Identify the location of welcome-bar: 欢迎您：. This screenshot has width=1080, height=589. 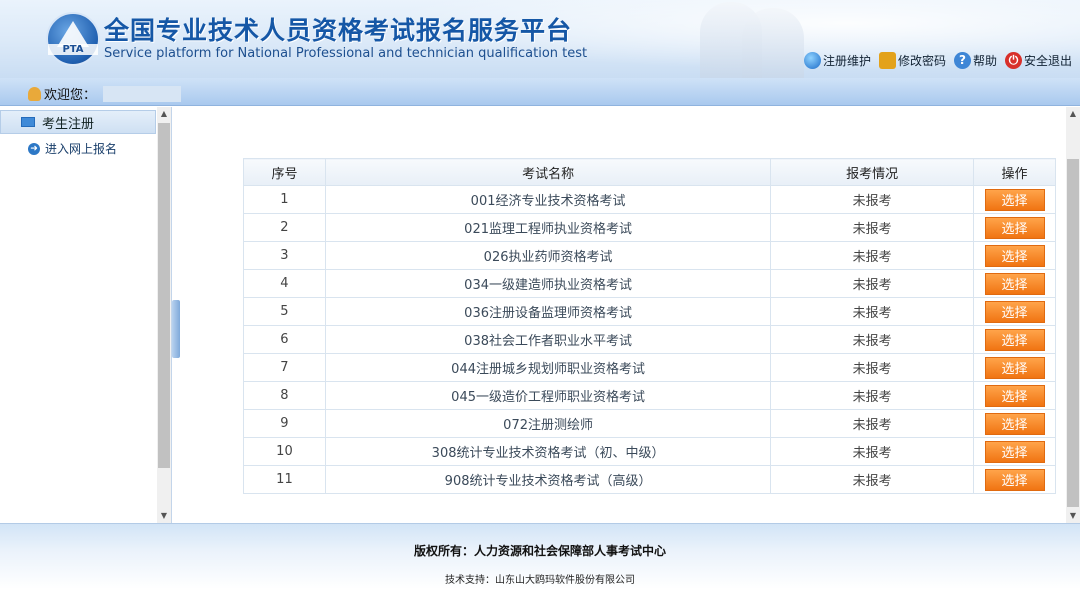
(540, 92).